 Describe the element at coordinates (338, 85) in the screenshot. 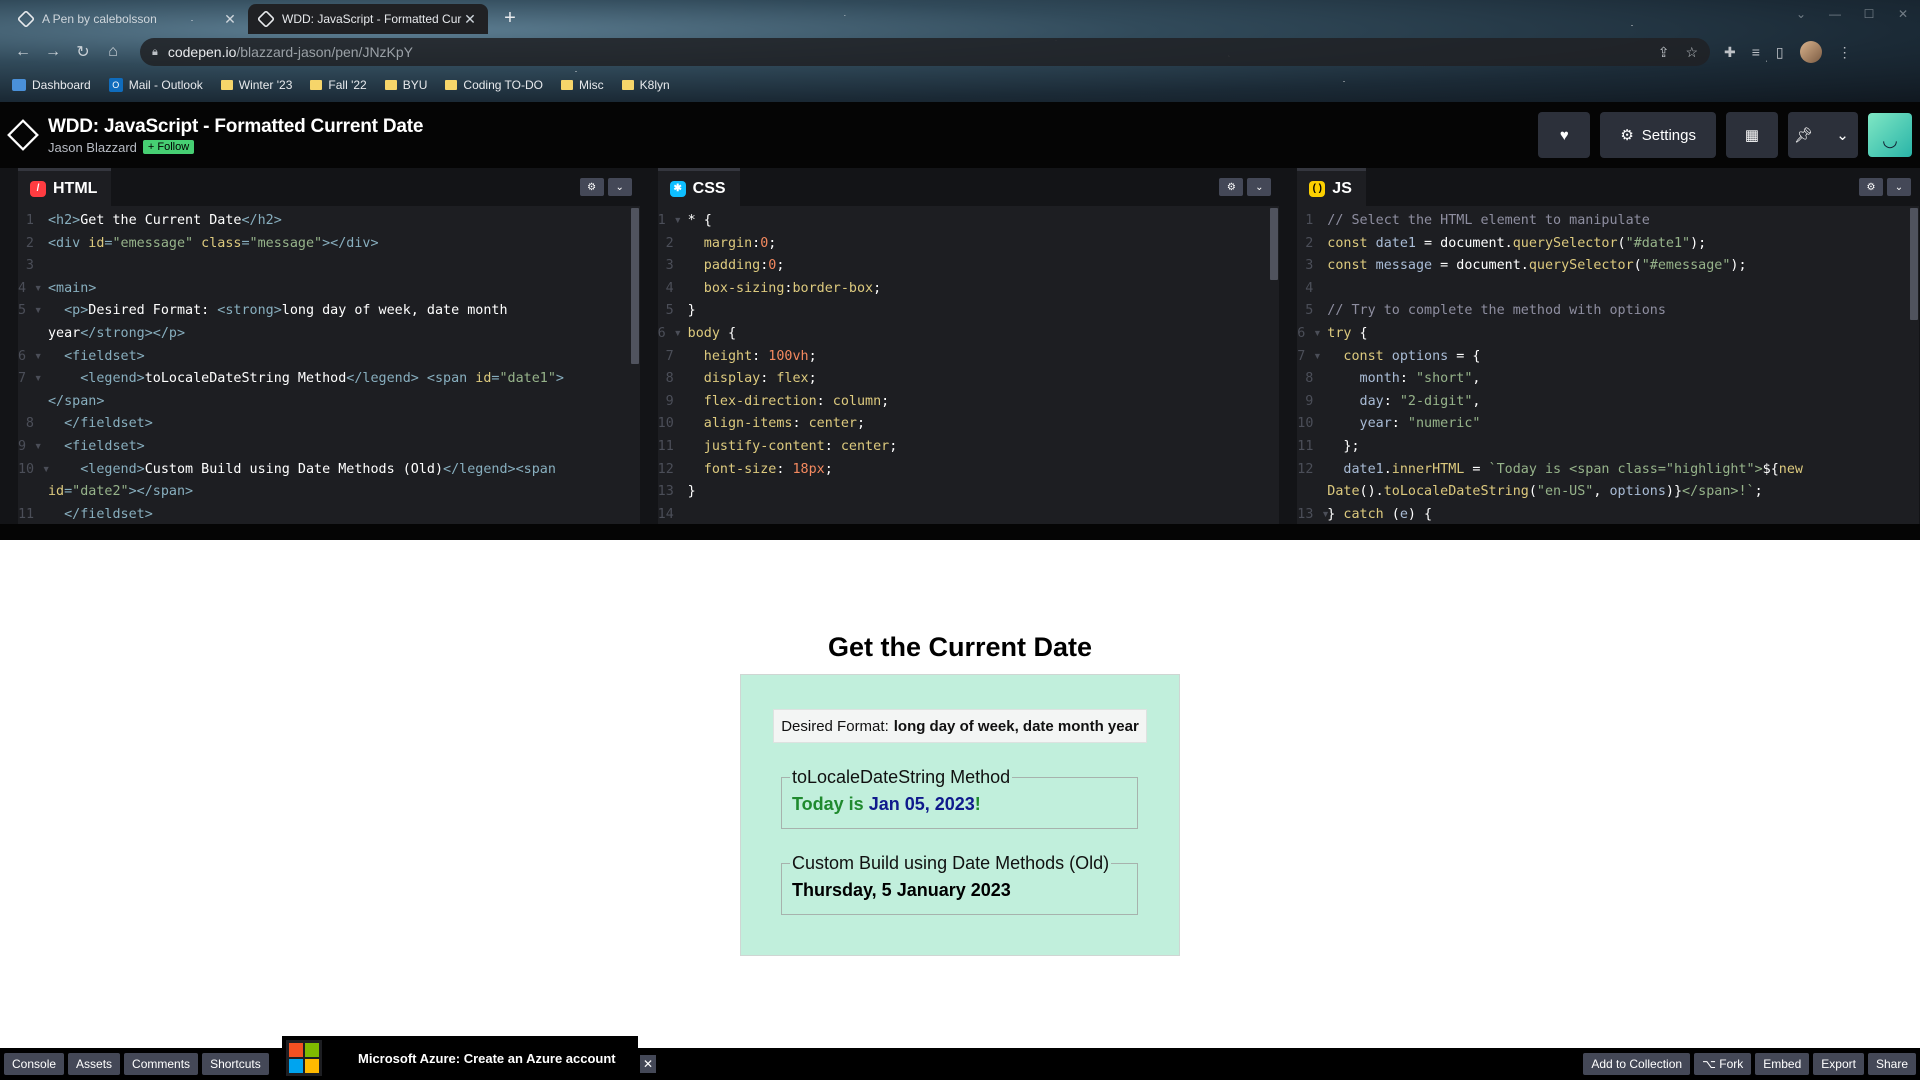

I see `bookmark-fall22: Fall '22` at that location.